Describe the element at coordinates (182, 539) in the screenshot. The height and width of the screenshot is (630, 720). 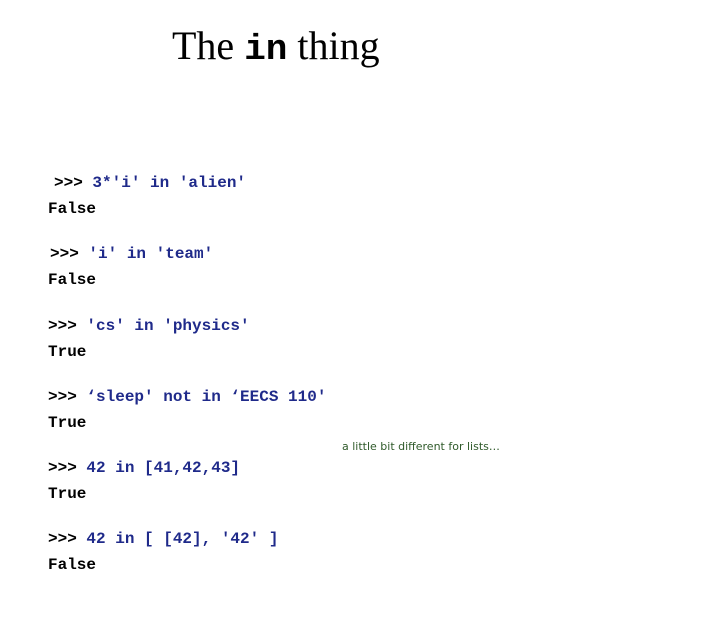
I see `expression: 42 in [ [42], '42' ]` at that location.